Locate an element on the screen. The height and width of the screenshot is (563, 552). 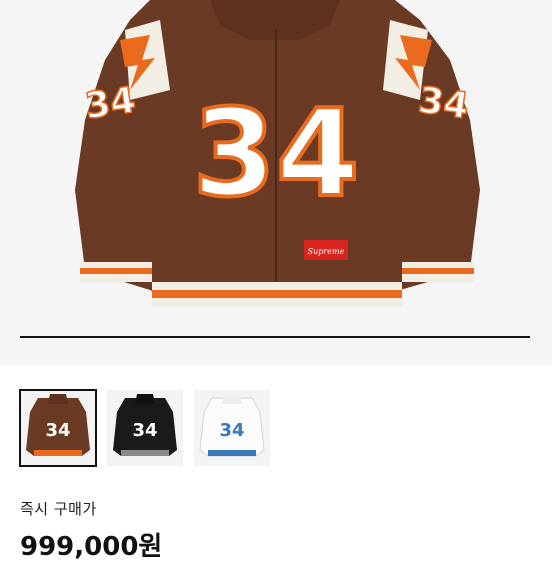
image-carousel-indicator is located at coordinates (275, 337).